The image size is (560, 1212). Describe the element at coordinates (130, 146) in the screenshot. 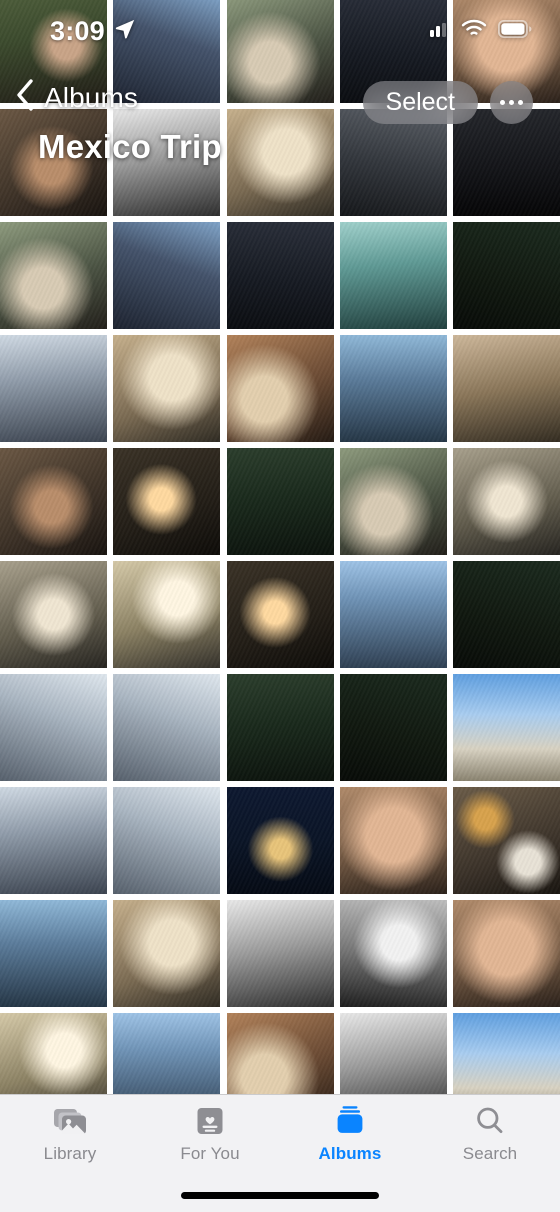

I see `album-title: Mexico Trip` at that location.